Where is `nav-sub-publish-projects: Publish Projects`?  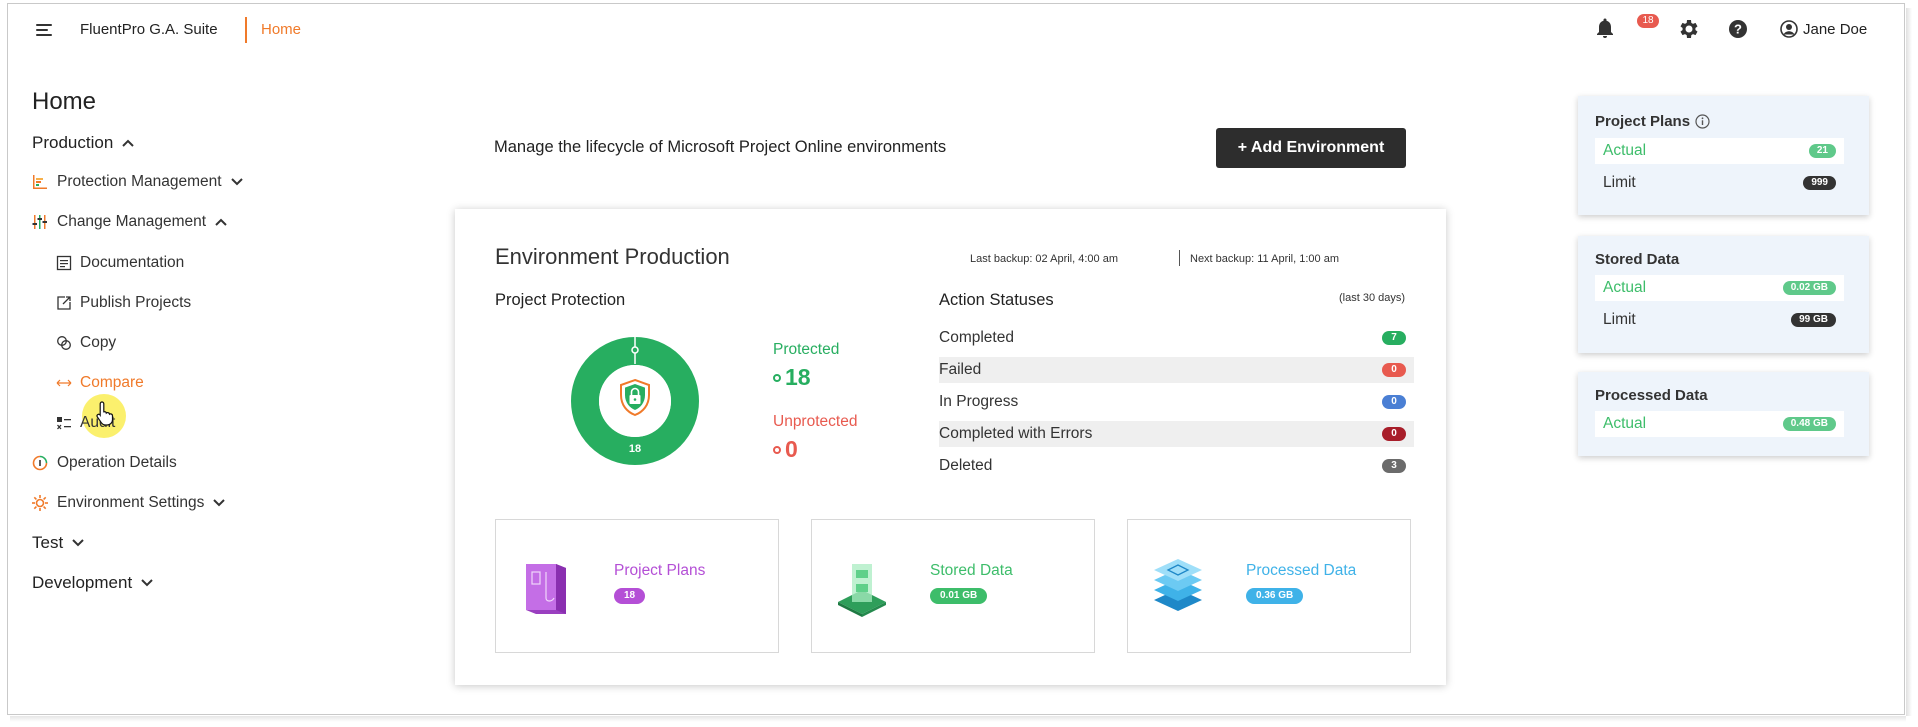 nav-sub-publish-projects: Publish Projects is located at coordinates (123, 303).